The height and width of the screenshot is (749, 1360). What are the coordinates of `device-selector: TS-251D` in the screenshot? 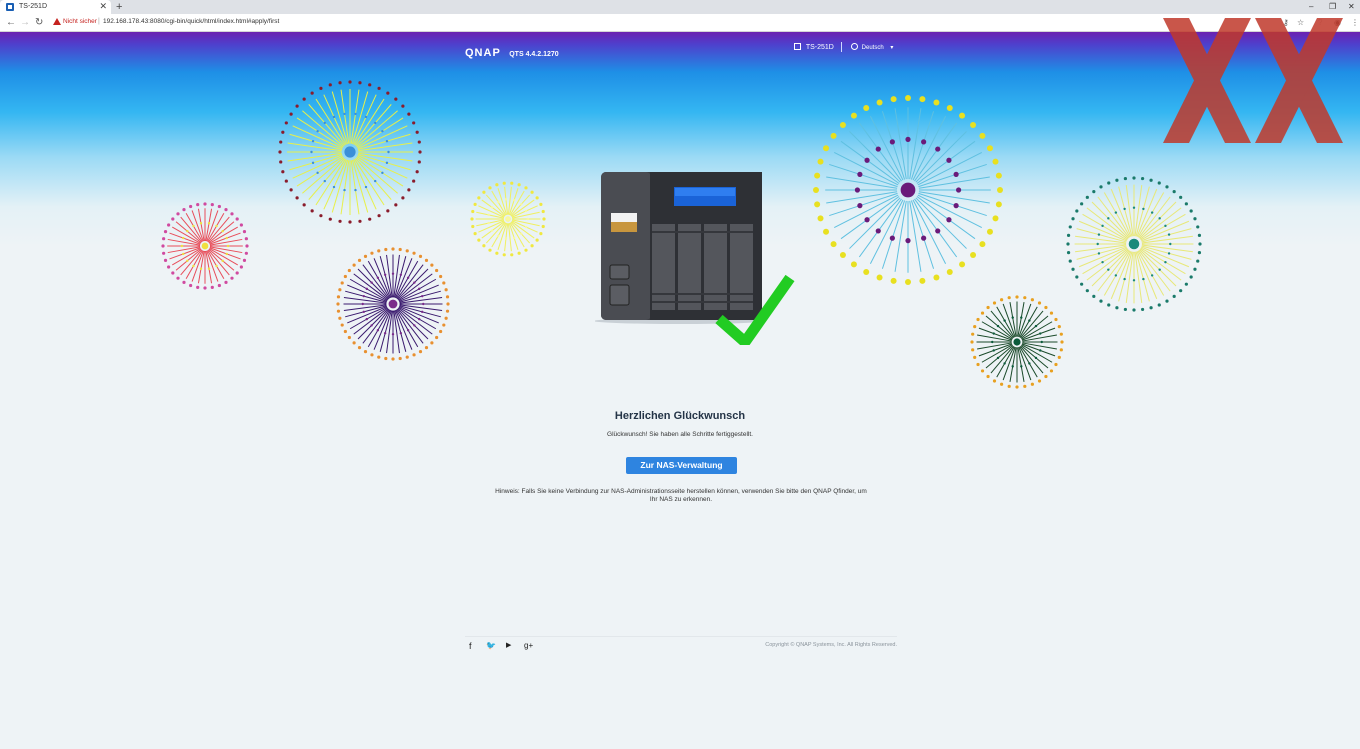 It's located at (814, 47).